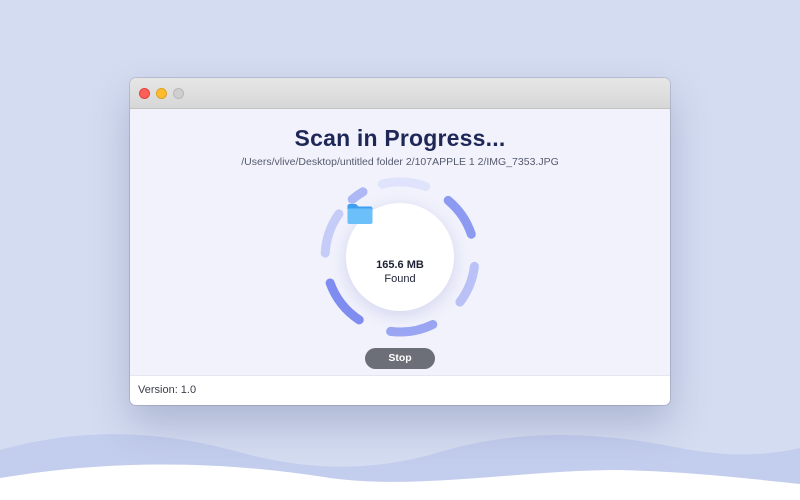 The height and width of the screenshot is (500, 800). What do you see at coordinates (400, 265) in the screenshot?
I see `found-size-value: 165.6 MB` at bounding box center [400, 265].